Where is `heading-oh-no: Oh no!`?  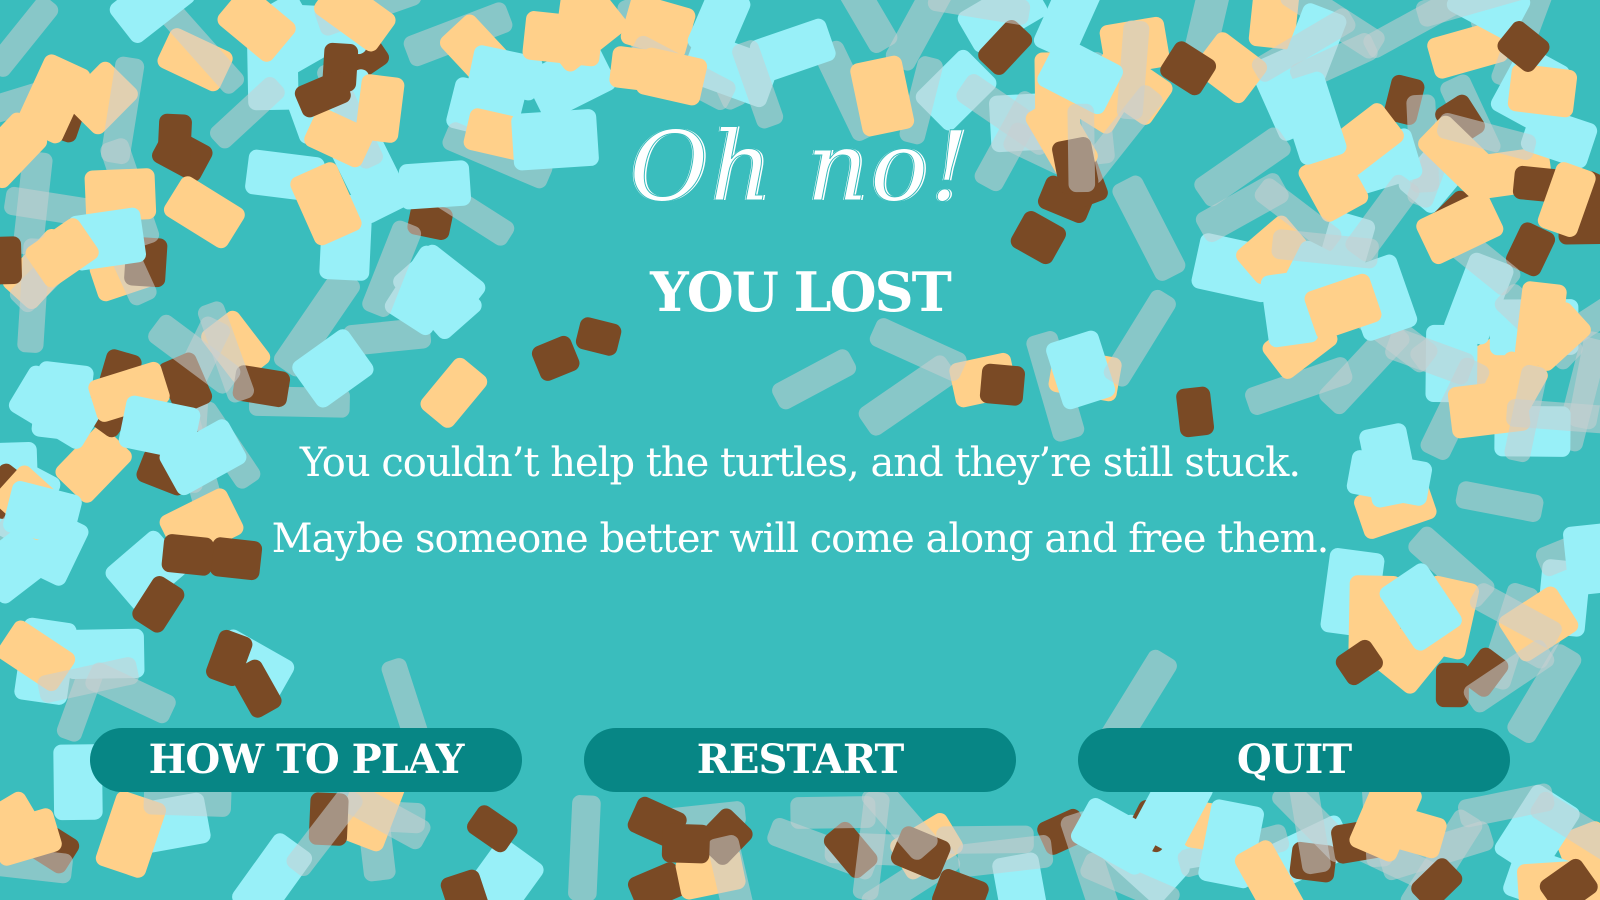 heading-oh-no: Oh no! is located at coordinates (800, 167).